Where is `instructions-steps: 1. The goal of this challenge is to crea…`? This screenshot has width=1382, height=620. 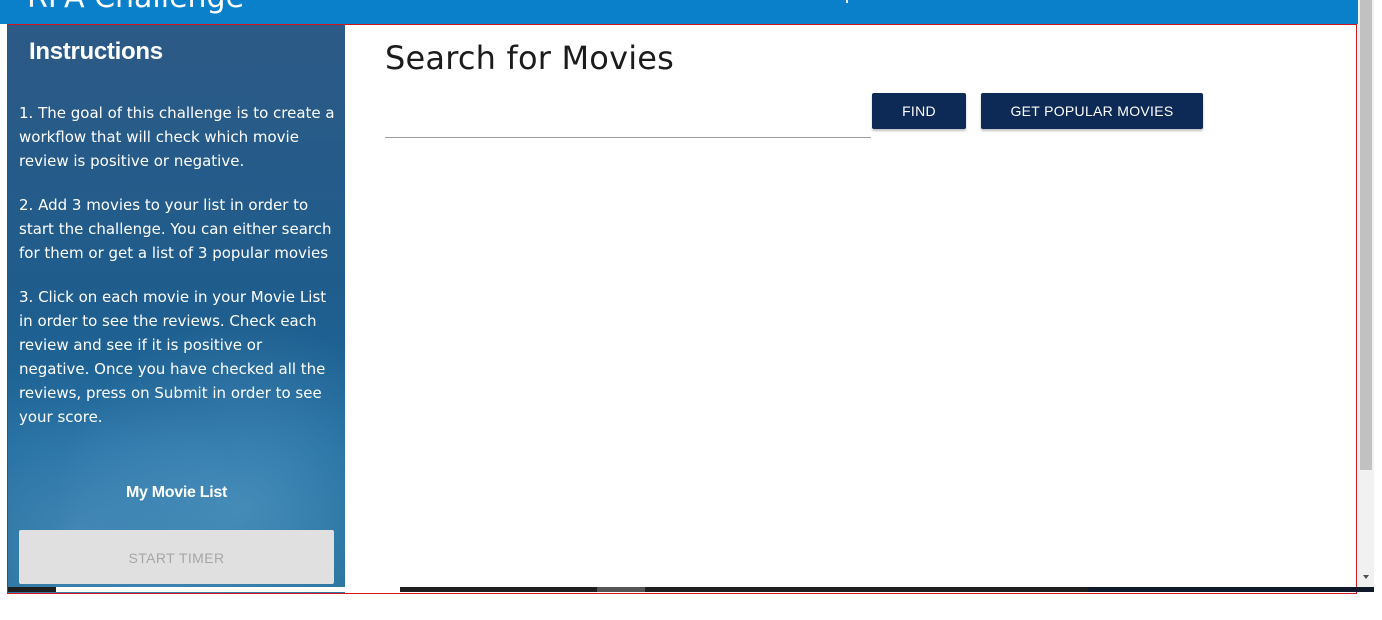
instructions-steps: 1. The goal of this challenge is to crea… is located at coordinates (178, 275).